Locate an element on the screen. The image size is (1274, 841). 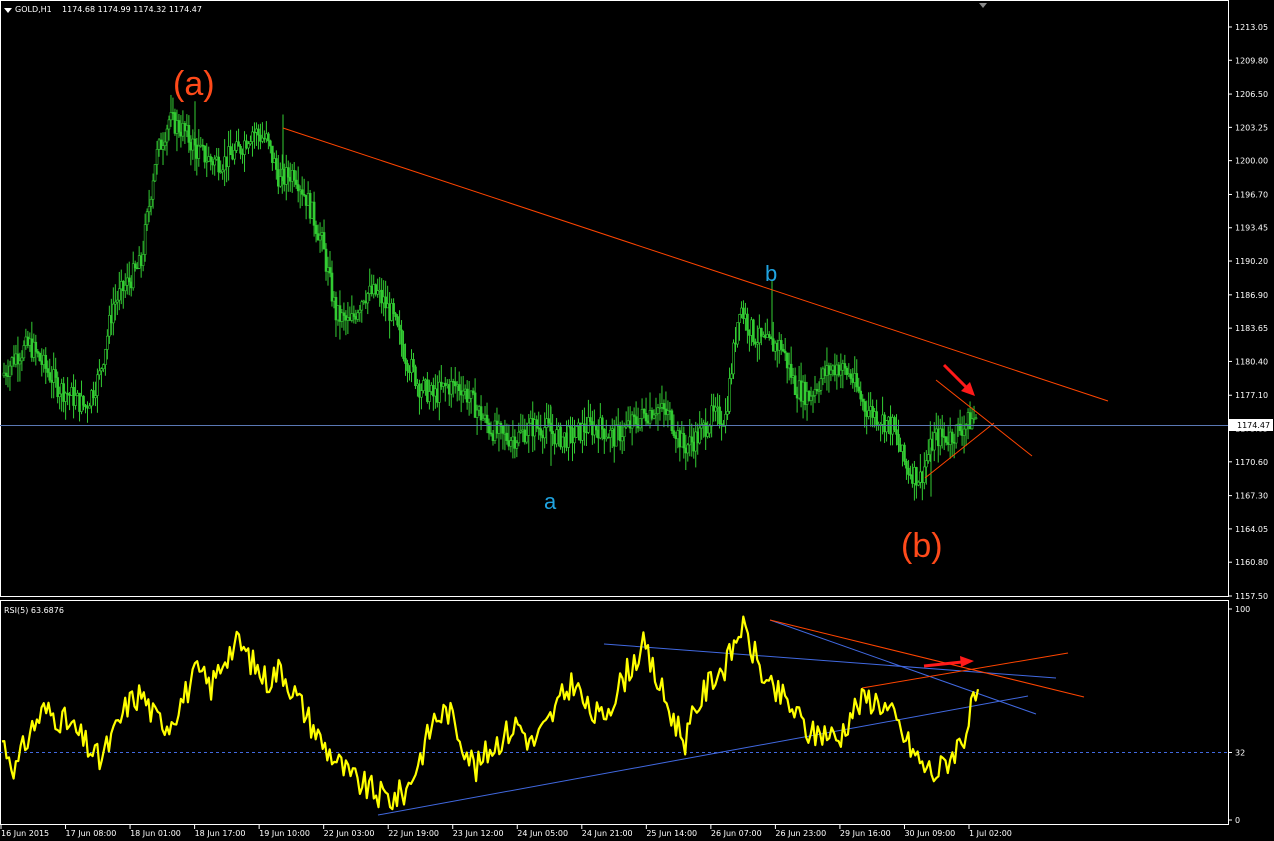
price-tick-label: 1186.90 is located at coordinates (1251, 295).